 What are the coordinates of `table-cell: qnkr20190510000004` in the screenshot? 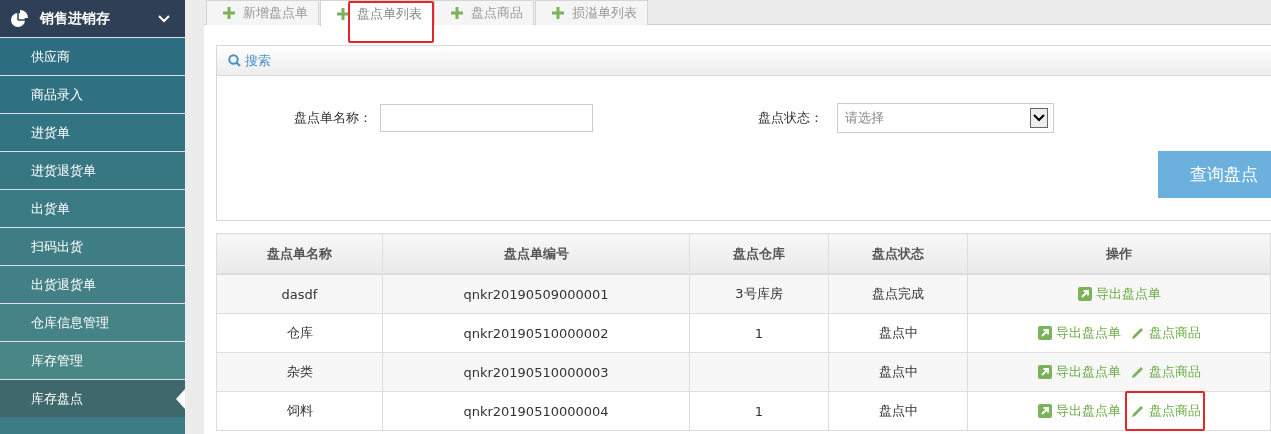 It's located at (536, 411).